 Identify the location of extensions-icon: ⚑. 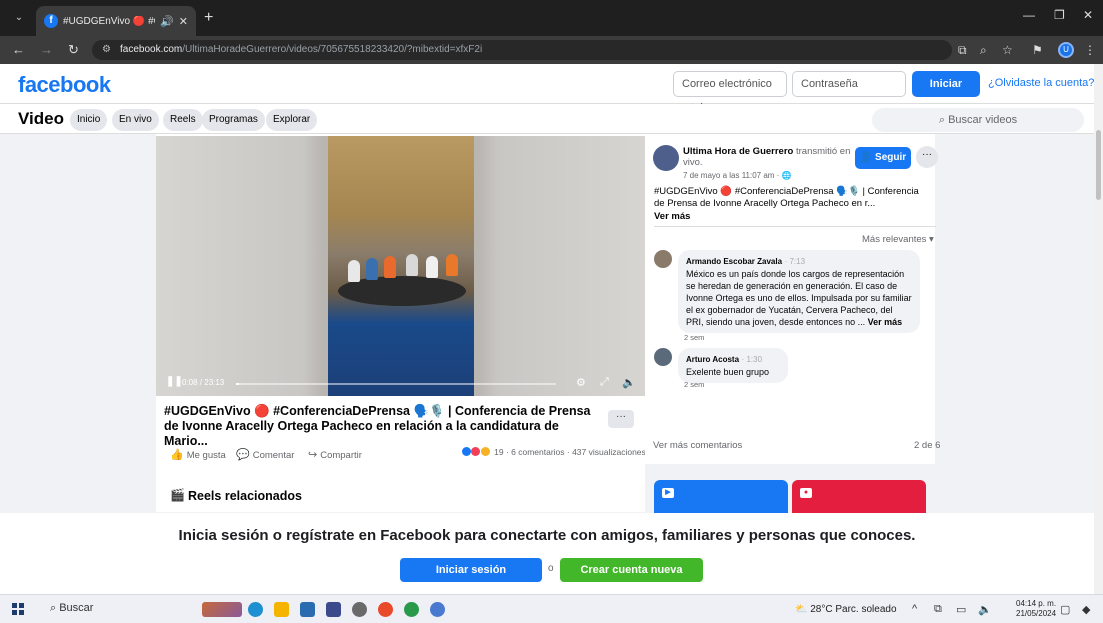
(1037, 50).